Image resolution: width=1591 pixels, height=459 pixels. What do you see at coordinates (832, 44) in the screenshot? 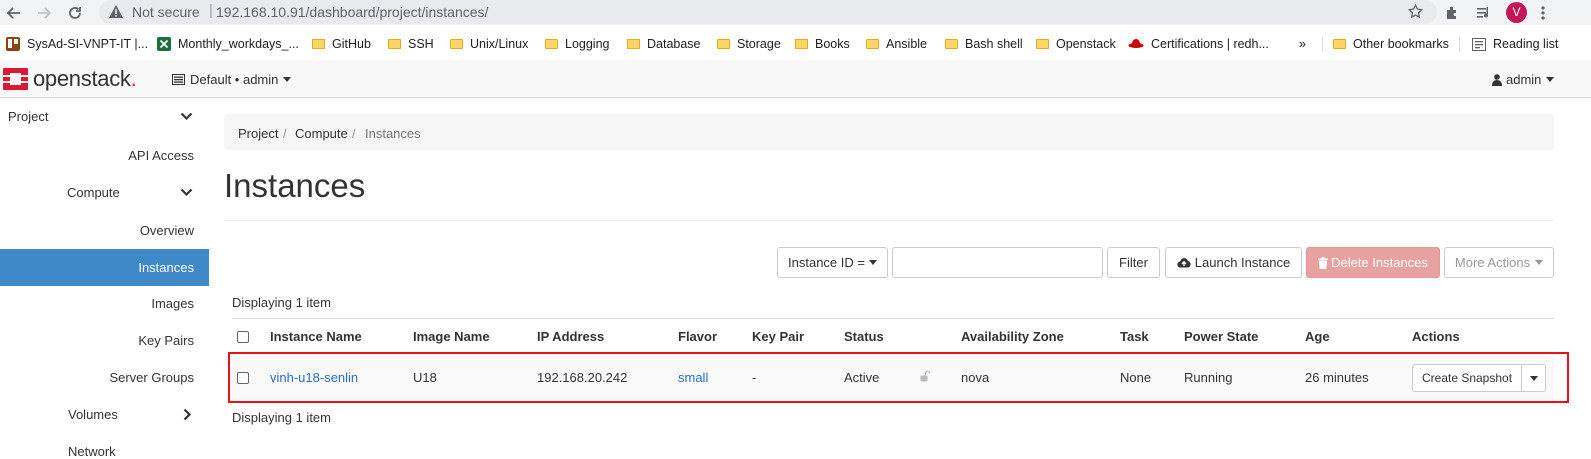
I see `bookmark-label: Books` at bounding box center [832, 44].